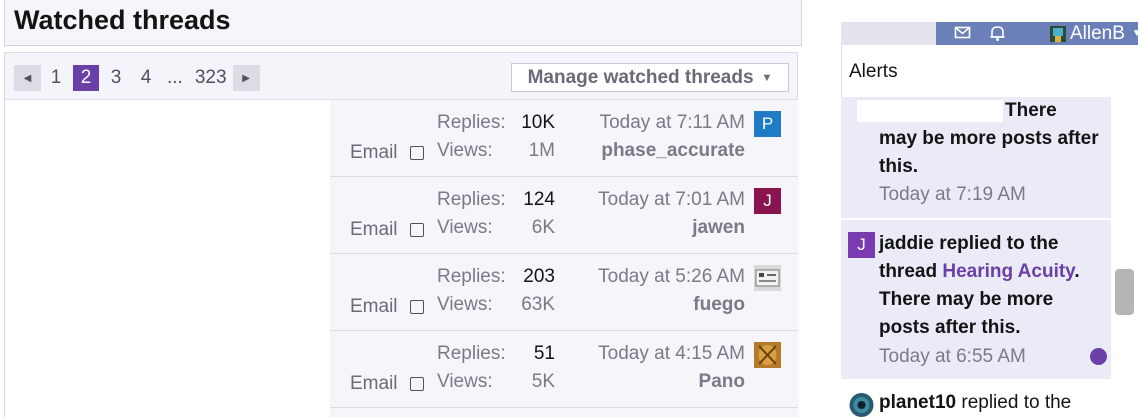 The height and width of the screenshot is (417, 1138). What do you see at coordinates (671, 354) in the screenshot?
I see `last-post-time: Today at 4:15 AM` at bounding box center [671, 354].